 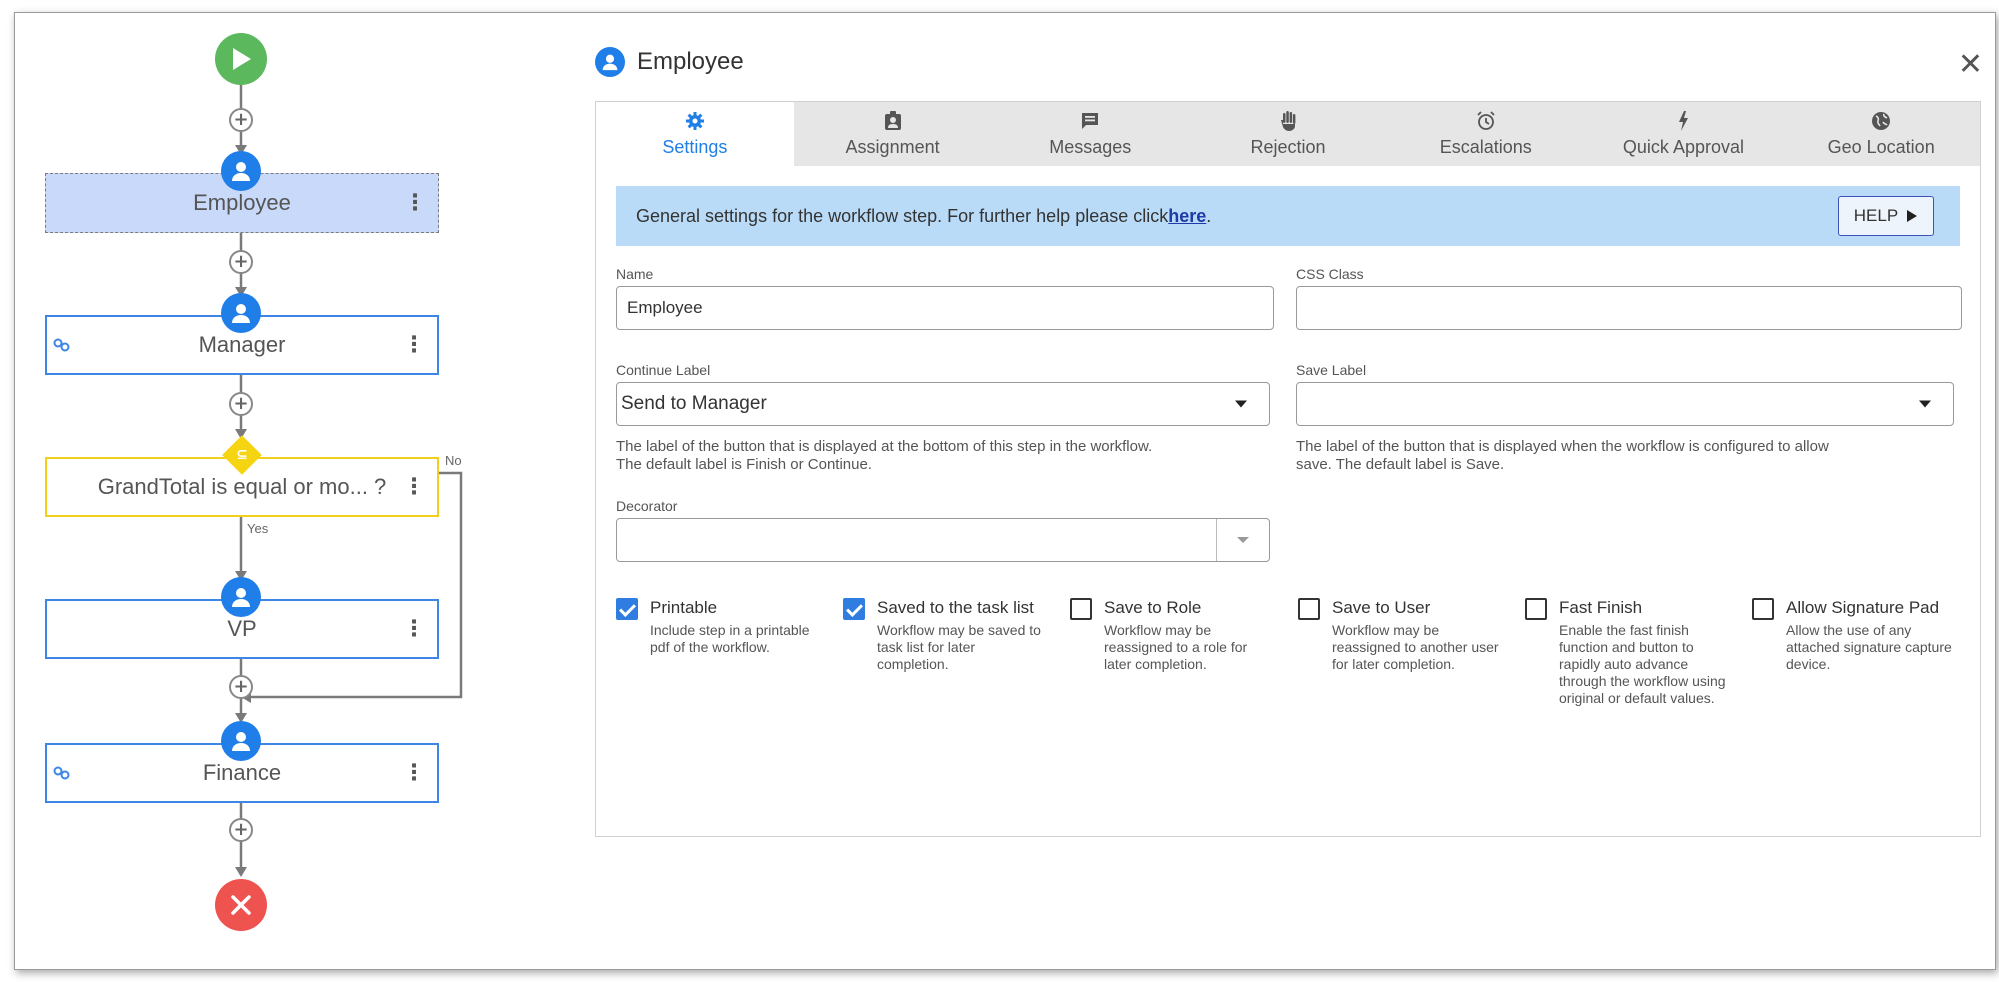 What do you see at coordinates (258, 528) in the screenshot?
I see `branch-yes-label: Yes` at bounding box center [258, 528].